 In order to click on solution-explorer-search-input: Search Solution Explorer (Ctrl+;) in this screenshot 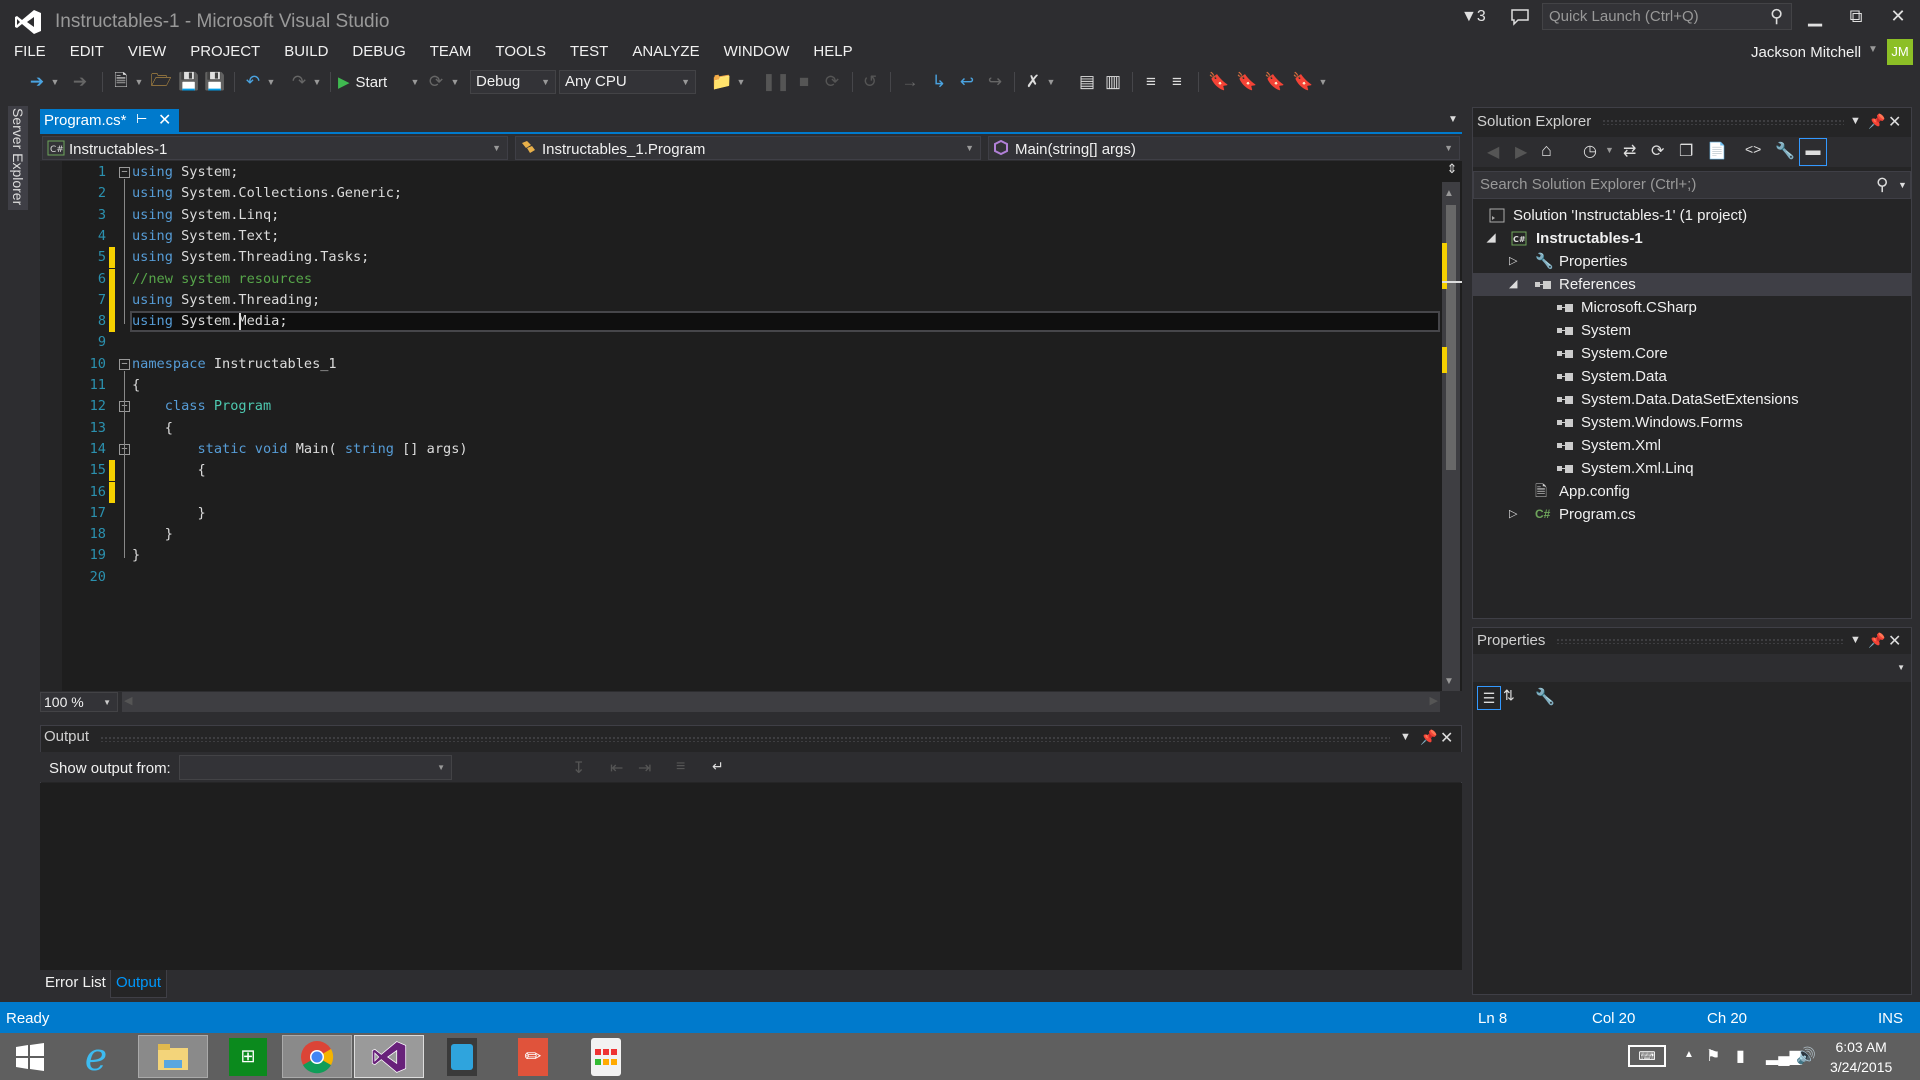, I will do `click(1692, 185)`.